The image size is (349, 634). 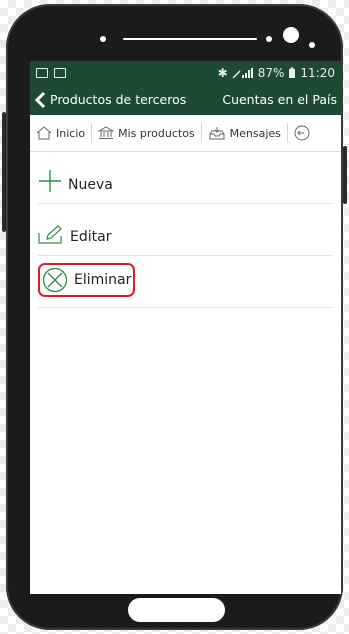 I want to click on exit-icon, so click(x=302, y=133).